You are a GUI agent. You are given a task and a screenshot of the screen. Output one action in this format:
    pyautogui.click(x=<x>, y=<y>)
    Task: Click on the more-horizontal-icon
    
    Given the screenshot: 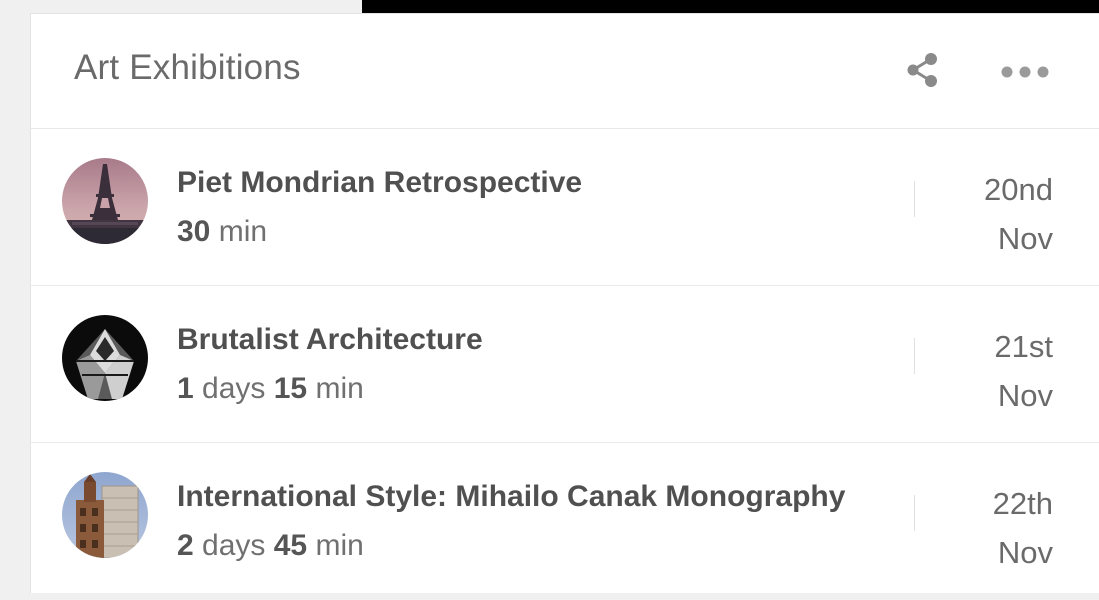 What is the action you would take?
    pyautogui.click(x=1025, y=72)
    